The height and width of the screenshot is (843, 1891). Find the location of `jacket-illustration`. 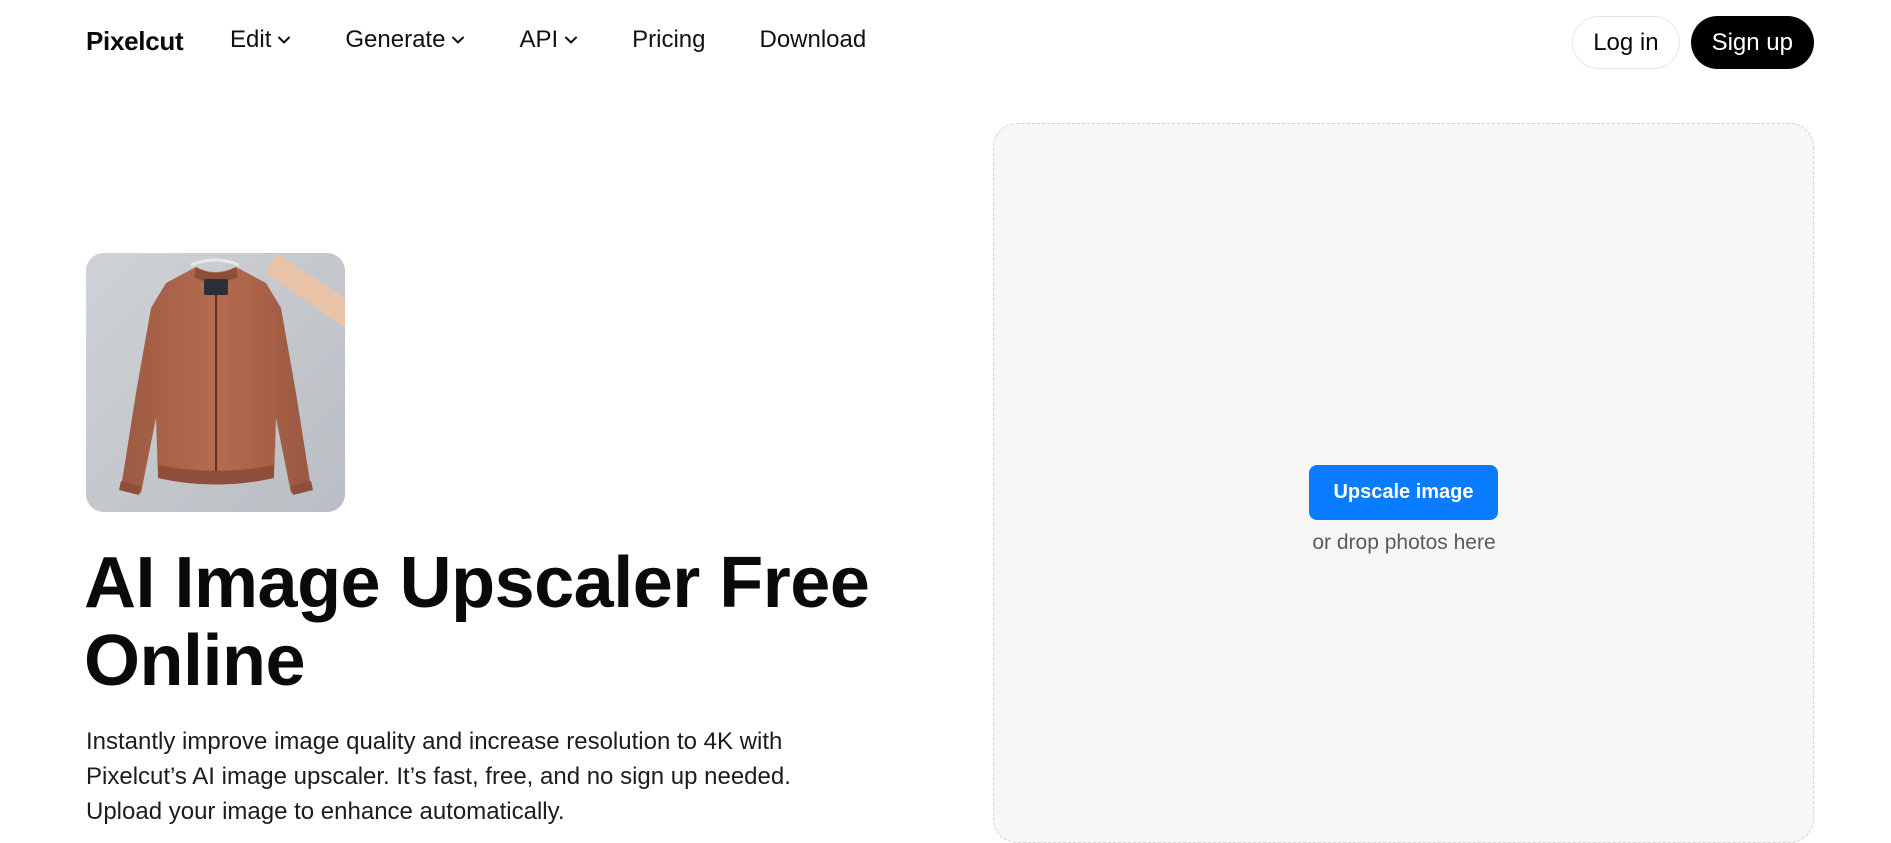

jacket-illustration is located at coordinates (215, 382).